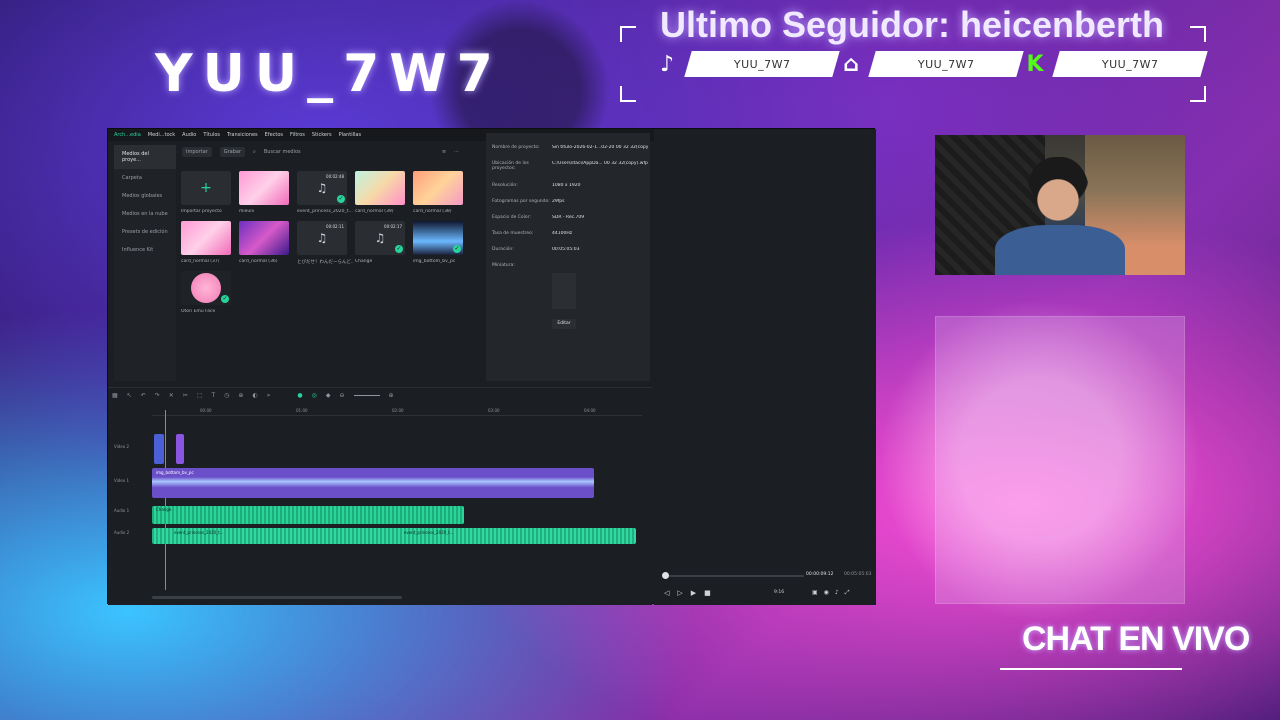 The image size is (1280, 720). What do you see at coordinates (322, 238) in the screenshot?
I see `audio-thumb: ♫ 00:02:11` at bounding box center [322, 238].